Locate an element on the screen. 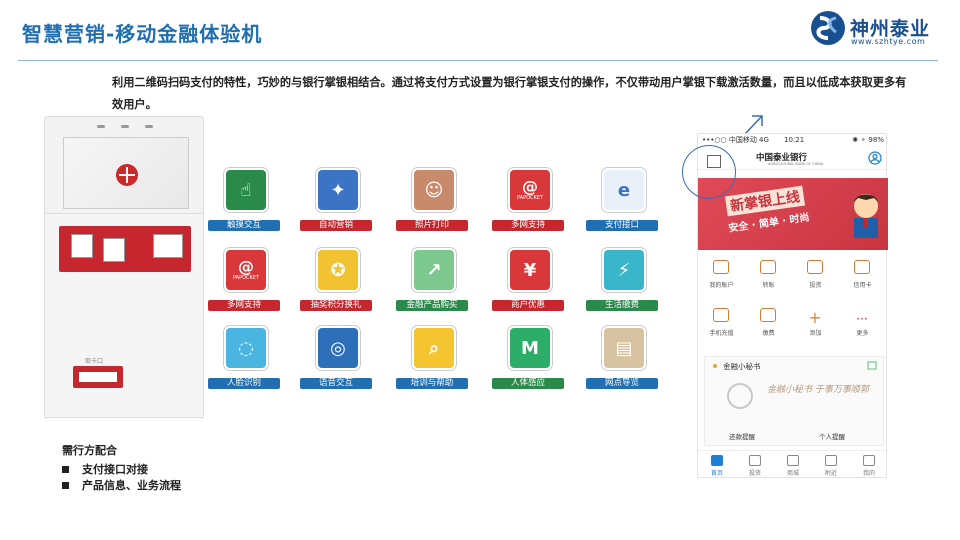 The image size is (960, 540). touch-icon: ☝ is located at coordinates (246, 190).